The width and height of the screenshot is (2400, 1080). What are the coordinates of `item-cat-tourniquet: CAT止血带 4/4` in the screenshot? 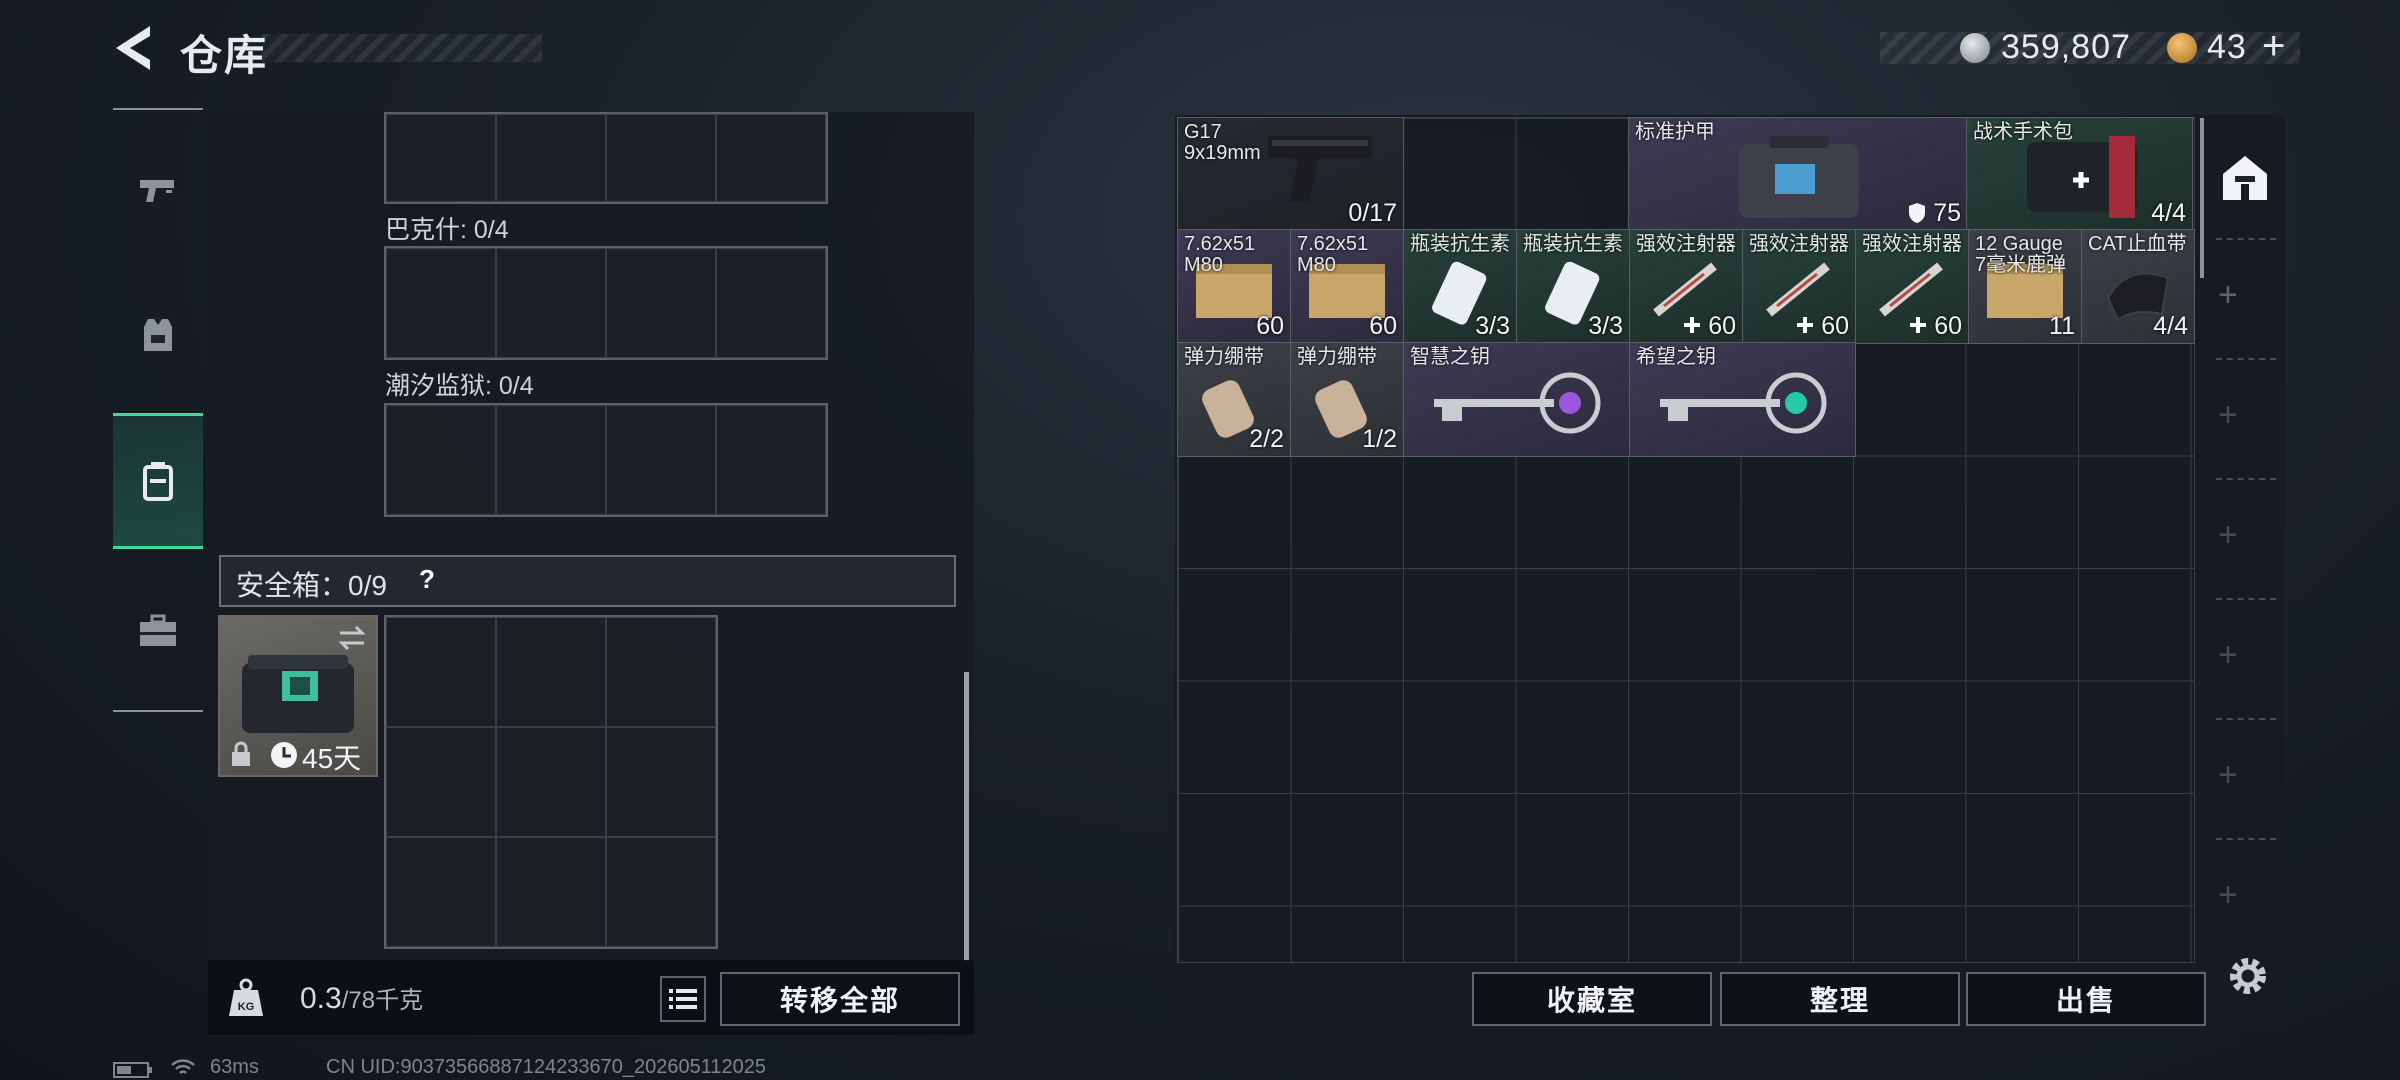 It's located at (2138, 286).